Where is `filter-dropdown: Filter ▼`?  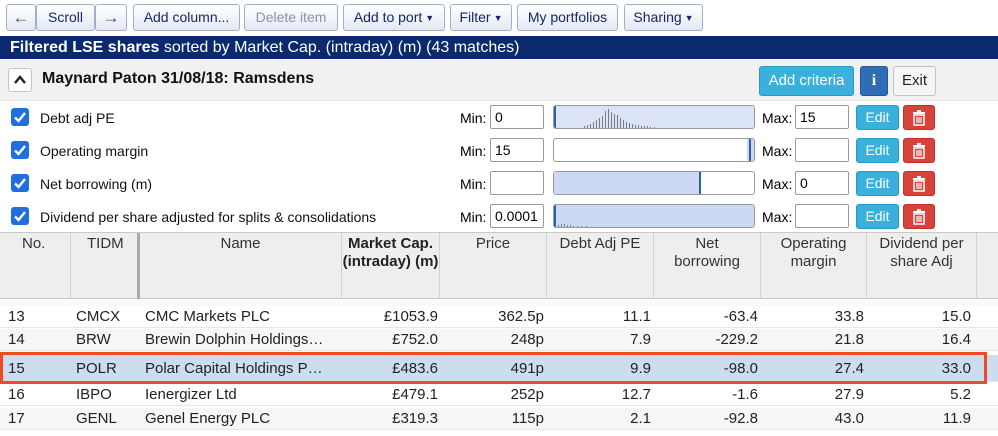
filter-dropdown: Filter ▼ is located at coordinates (481, 17).